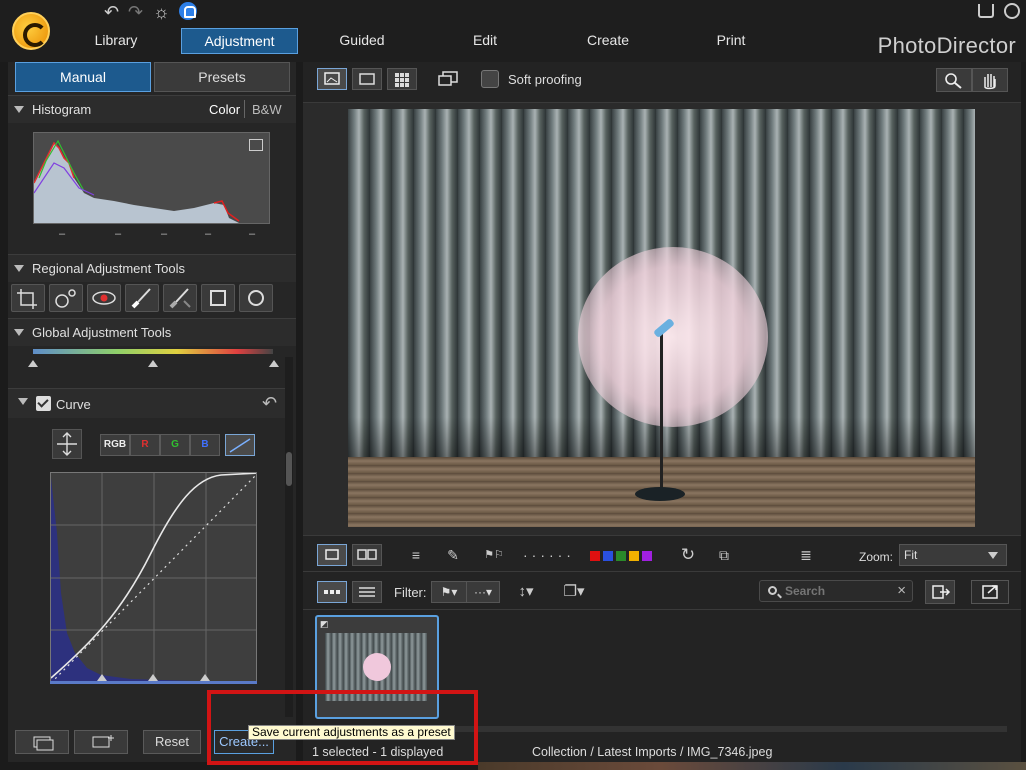 This screenshot has height=770, width=1026. What do you see at coordinates (135, 12) in the screenshot?
I see `redo-icon: ↷` at bounding box center [135, 12].